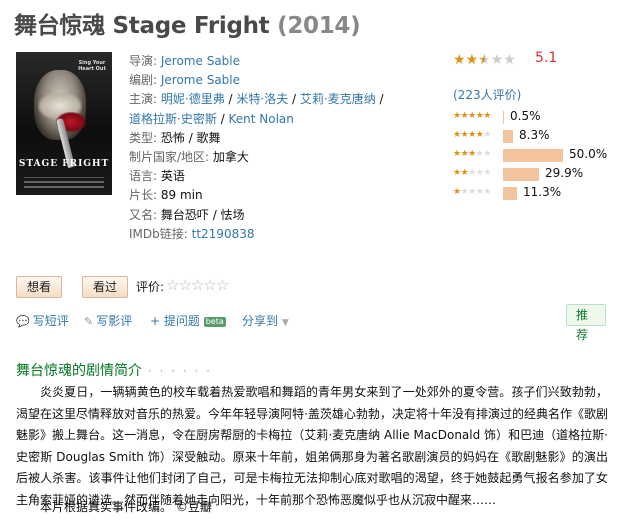 The width and height of the screenshot is (620, 520). Describe the element at coordinates (143, 80) in the screenshot. I see `writer-label: 编剧:` at that location.